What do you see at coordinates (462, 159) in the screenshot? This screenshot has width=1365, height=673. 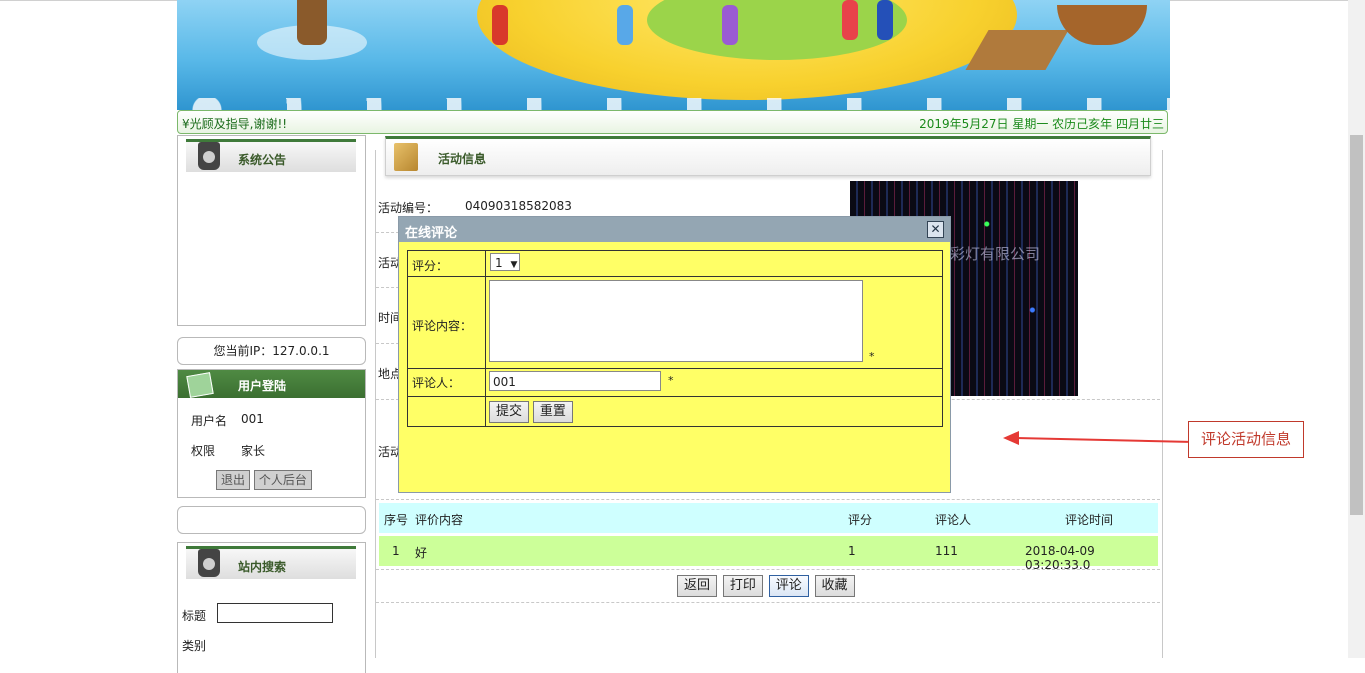 I see `main-title: 活动信息` at bounding box center [462, 159].